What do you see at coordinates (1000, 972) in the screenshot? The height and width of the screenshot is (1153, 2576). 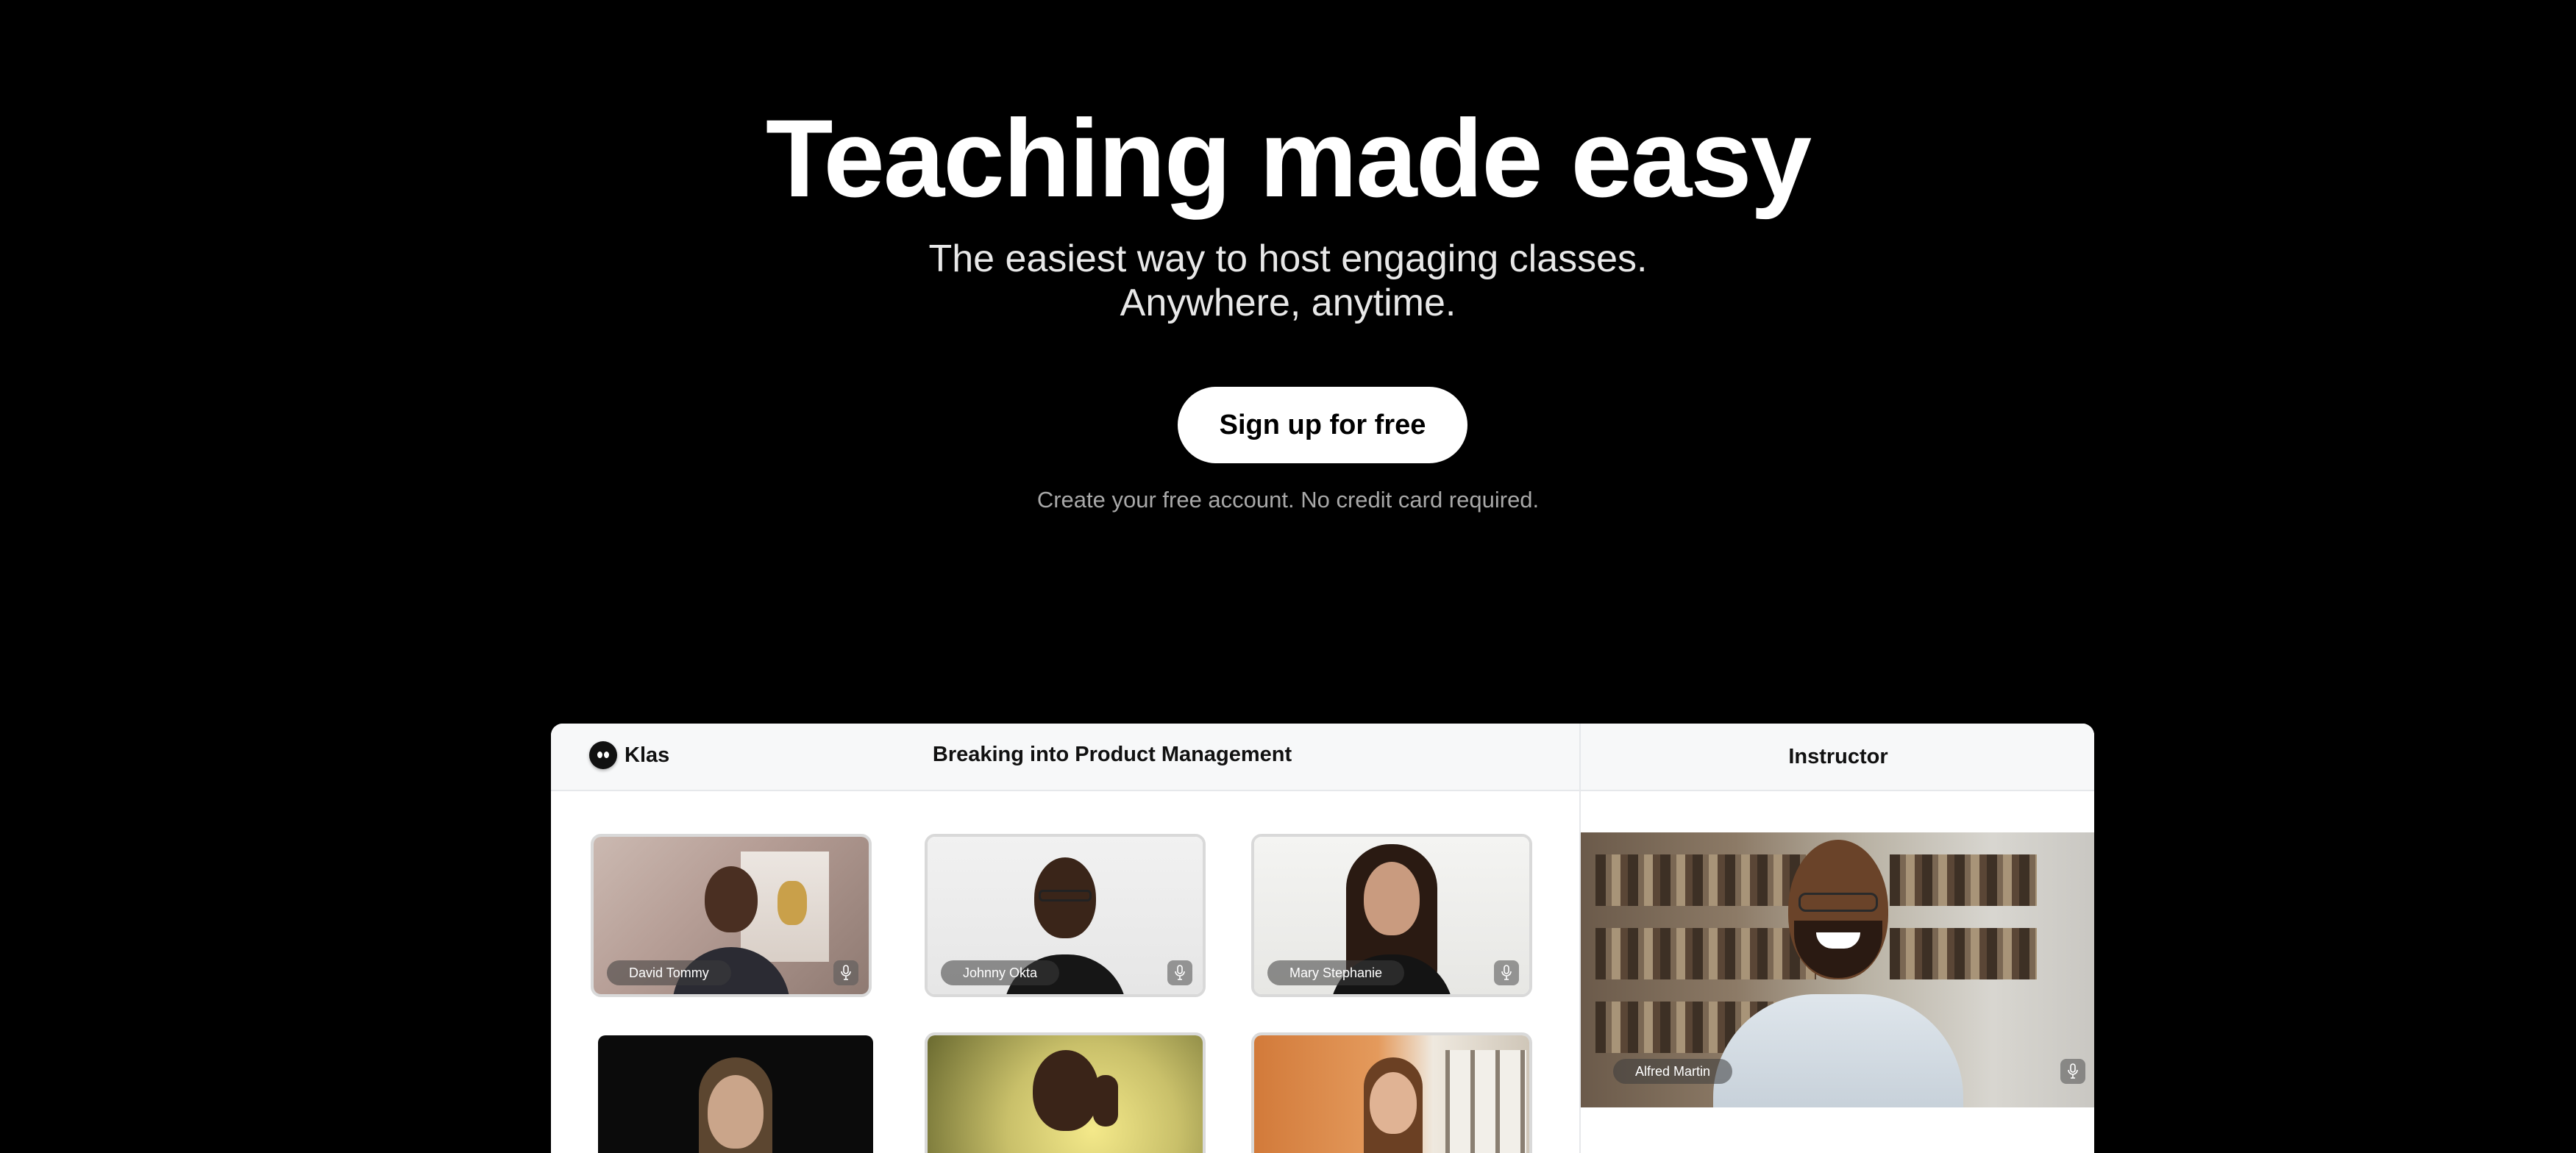 I see `participant-name: Johnny Okta` at bounding box center [1000, 972].